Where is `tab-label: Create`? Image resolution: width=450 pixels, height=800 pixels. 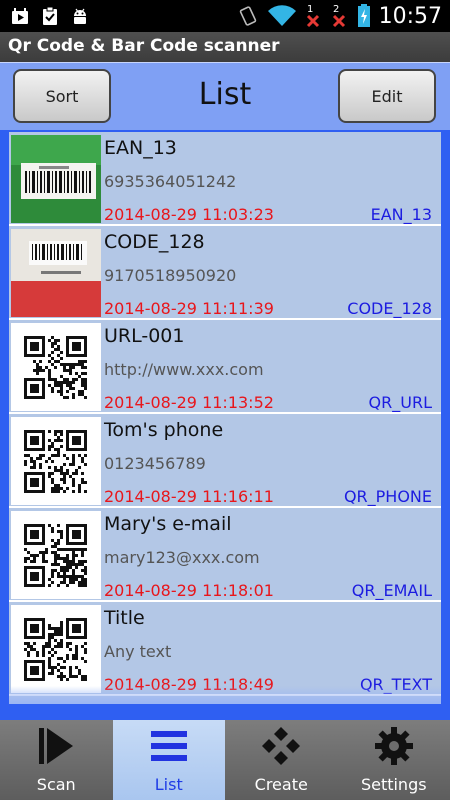 tab-label: Create is located at coordinates (281, 784).